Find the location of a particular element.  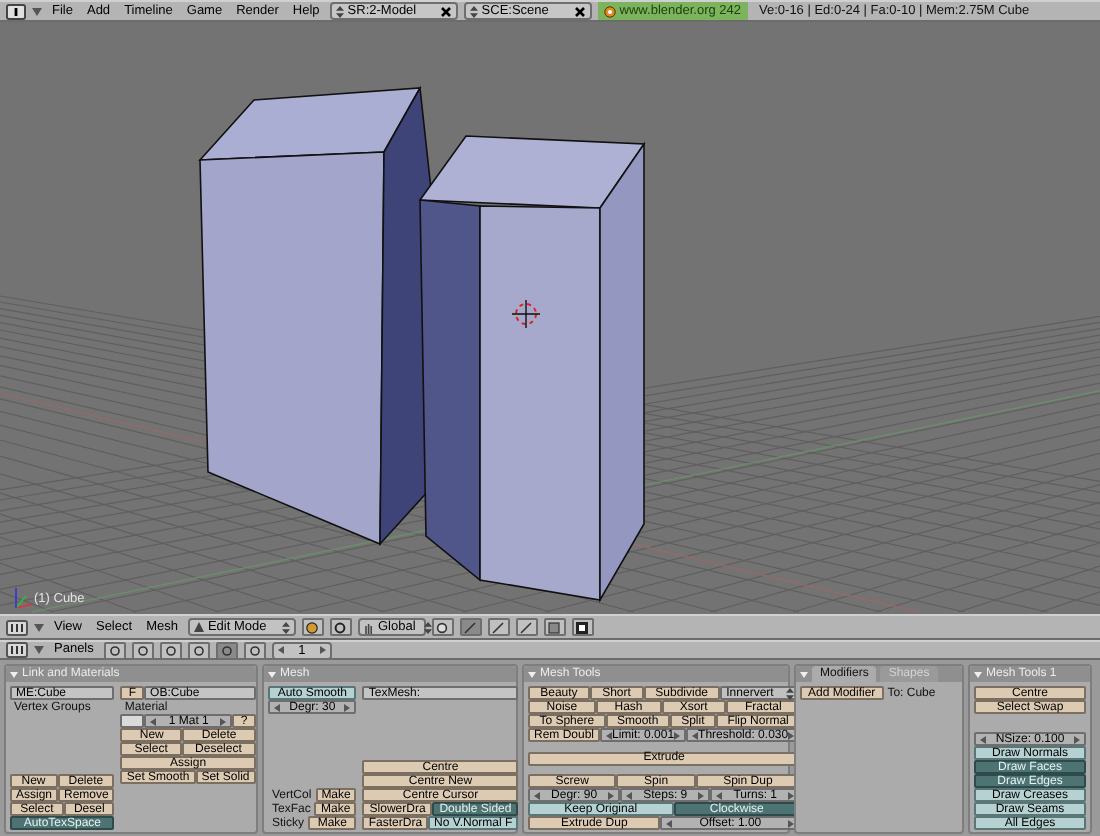

occlude-button is located at coordinates (554, 627).